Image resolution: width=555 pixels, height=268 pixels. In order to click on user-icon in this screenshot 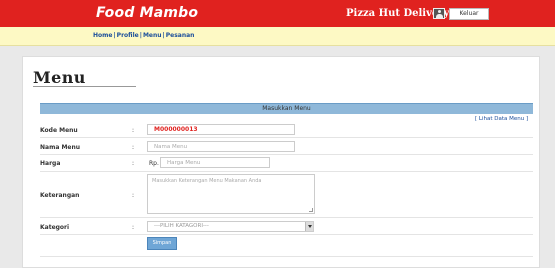, I will do `click(439, 13)`.